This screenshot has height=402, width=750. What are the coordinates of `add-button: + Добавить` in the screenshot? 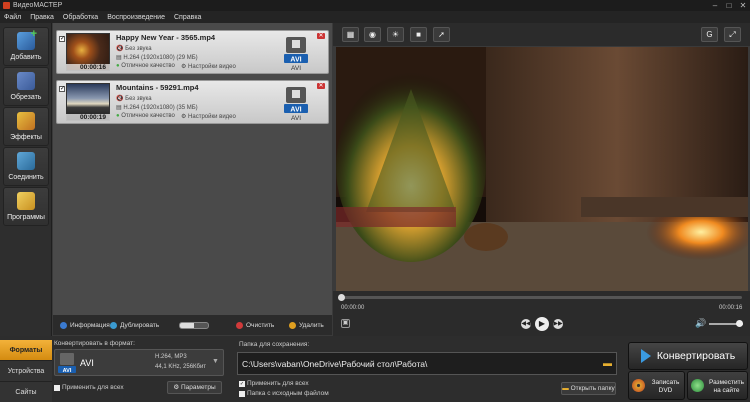 It's located at (26, 46).